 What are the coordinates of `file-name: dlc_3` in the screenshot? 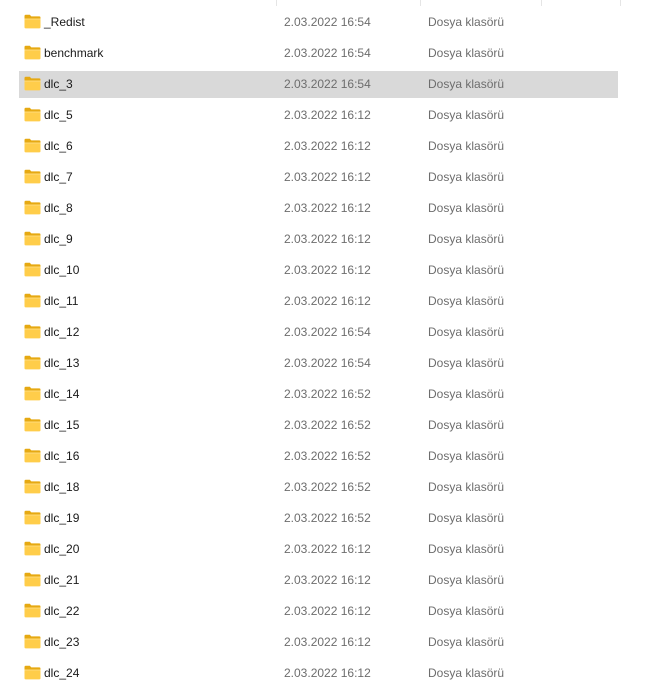 It's located at (58, 84).